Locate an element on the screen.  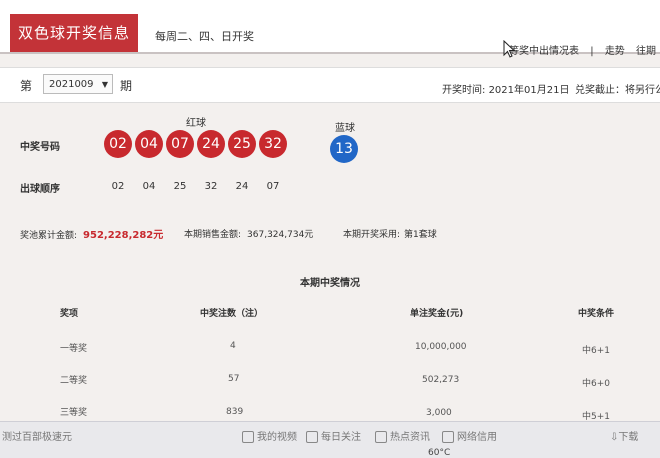
col-header-level: 奖项 is located at coordinates (69, 314).